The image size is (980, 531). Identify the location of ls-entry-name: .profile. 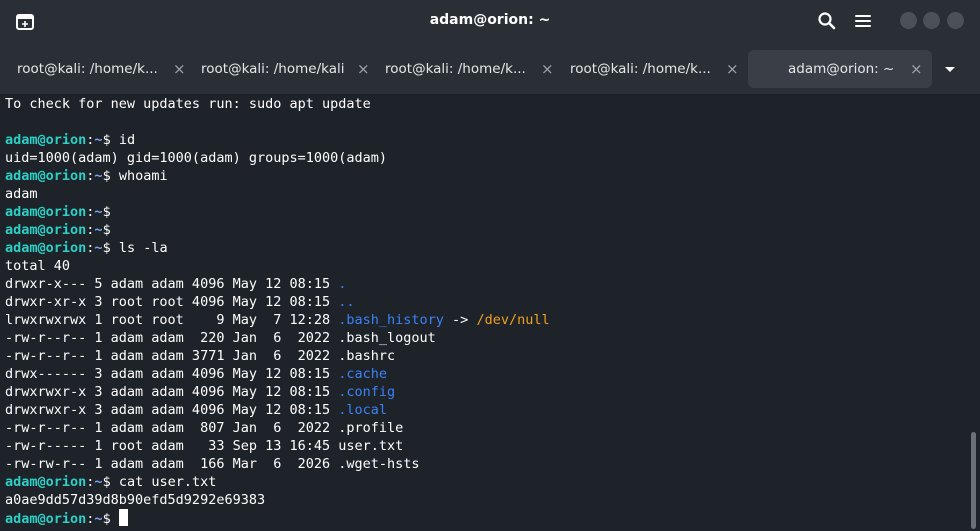
(371, 428).